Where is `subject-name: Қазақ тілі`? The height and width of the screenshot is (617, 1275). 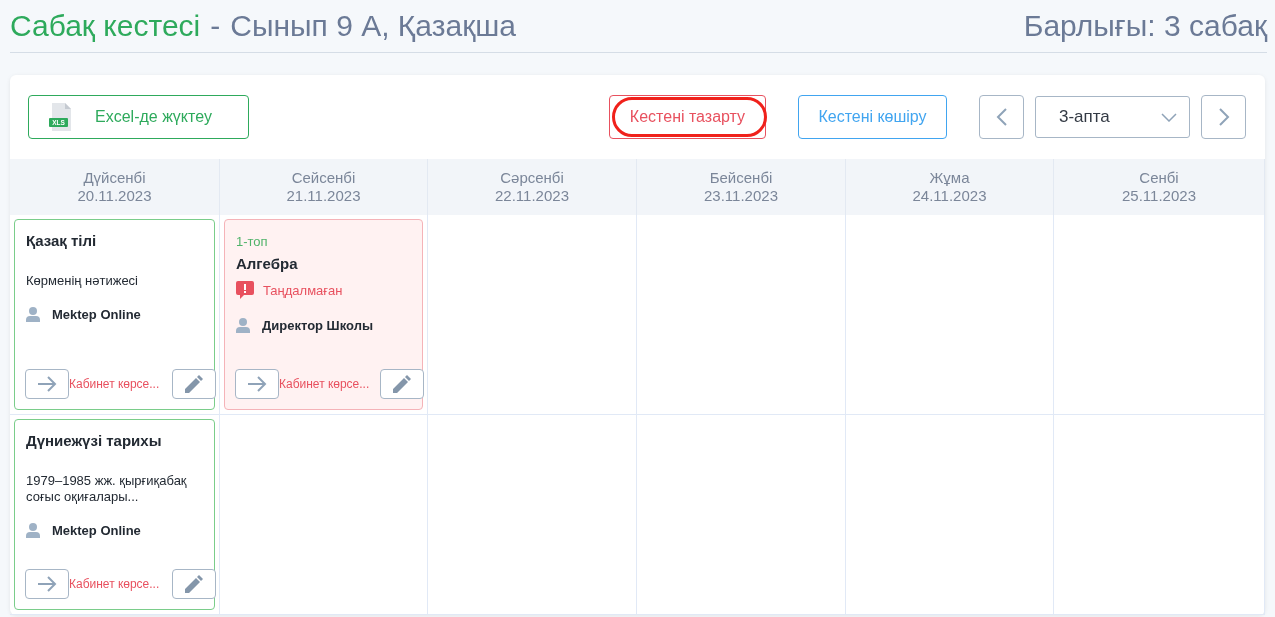
subject-name: Қазақ тілі is located at coordinates (62, 240).